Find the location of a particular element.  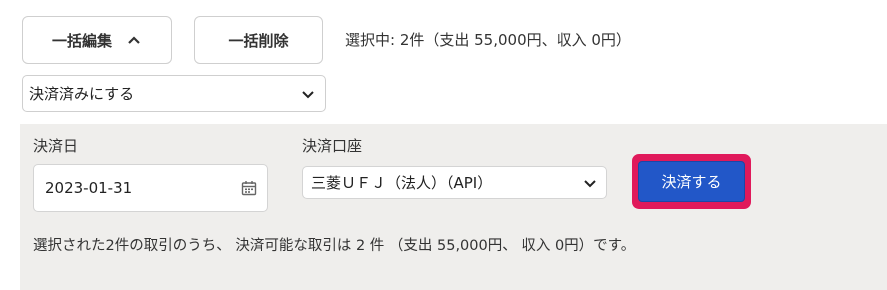

chevron-up-icon is located at coordinates (134, 40).